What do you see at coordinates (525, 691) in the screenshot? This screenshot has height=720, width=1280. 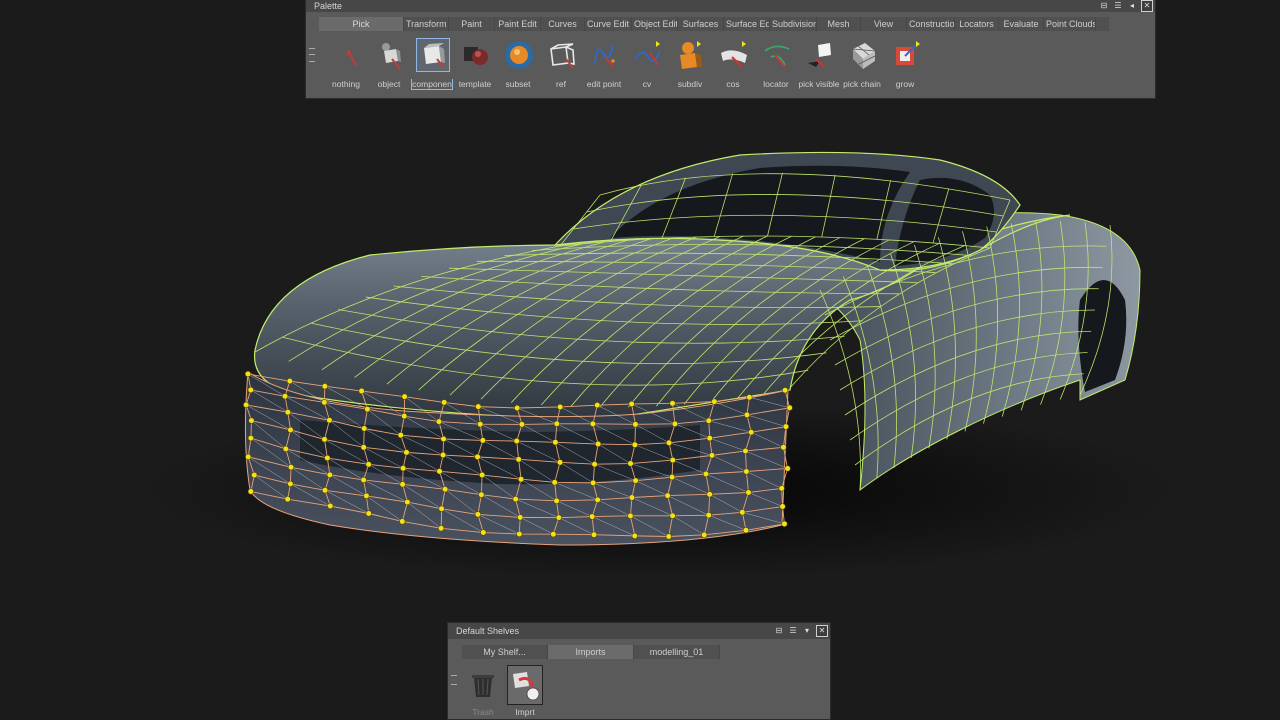 I see `shelf-tool-import: Imprt` at bounding box center [525, 691].